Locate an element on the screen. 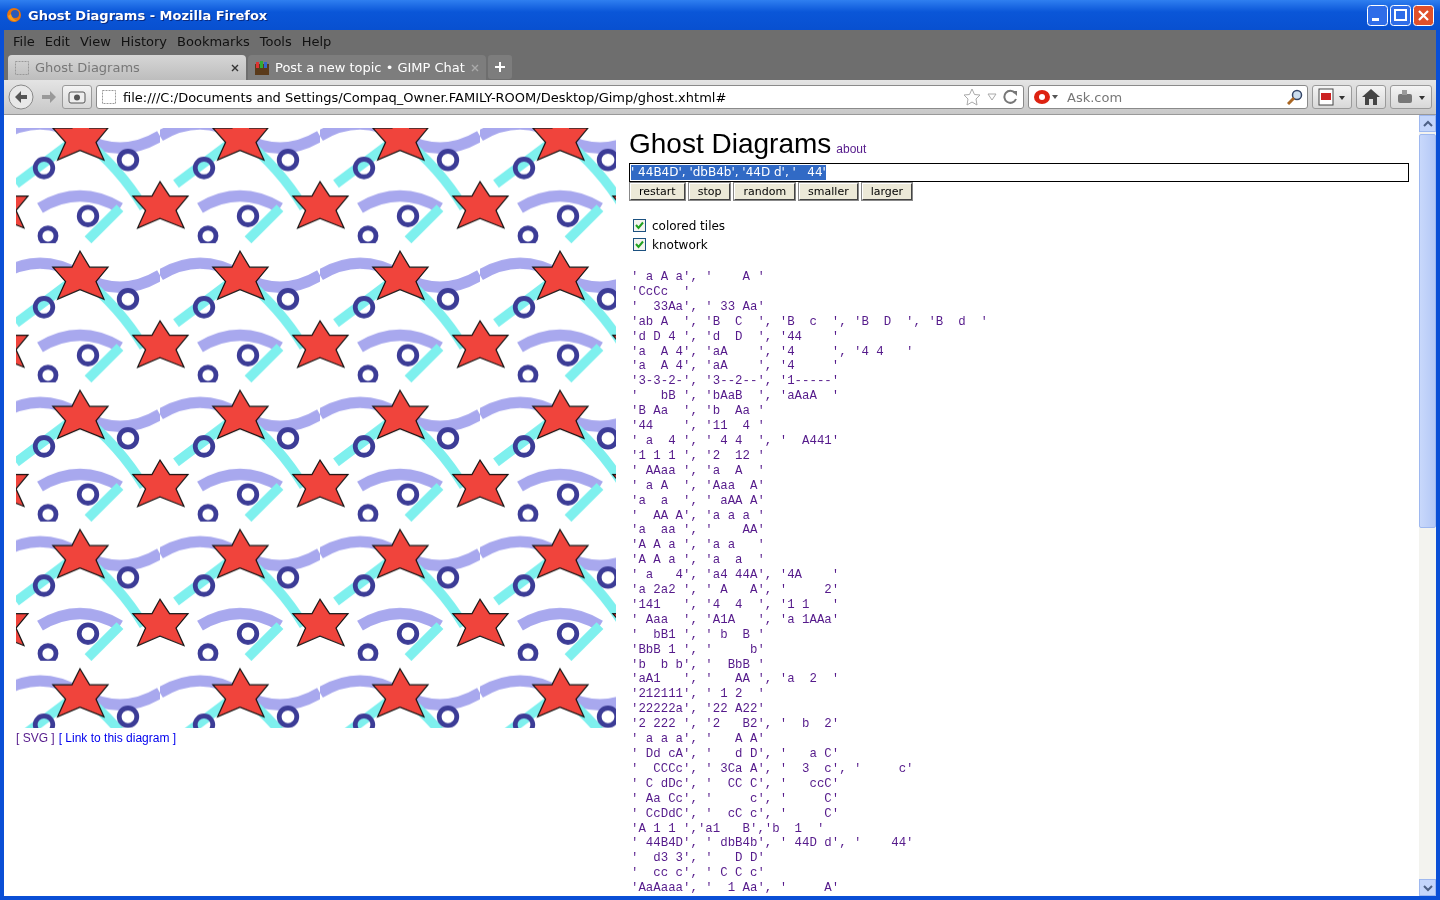 This screenshot has height=900, width=1440. window-title: Ghost Diagrams - Mozilla Firefox is located at coordinates (148, 15).